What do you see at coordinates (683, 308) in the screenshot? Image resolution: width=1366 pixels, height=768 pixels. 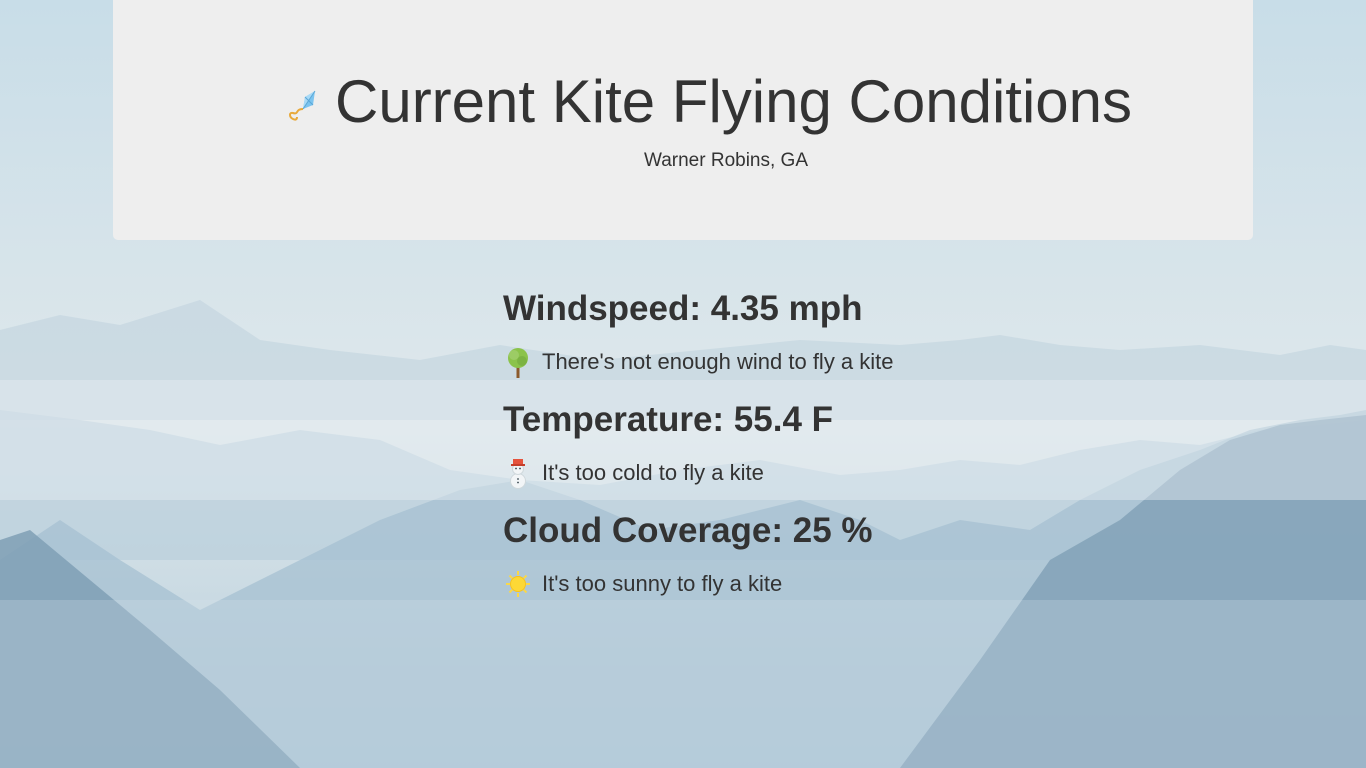 I see `windspeed-heading: Windspeed: 4.35 mph` at bounding box center [683, 308].